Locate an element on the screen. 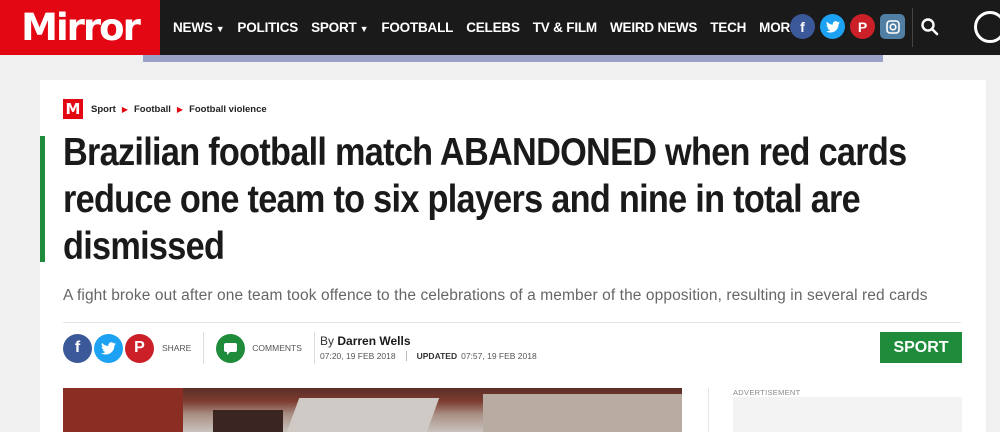  social-links: f P is located at coordinates (850, 26).